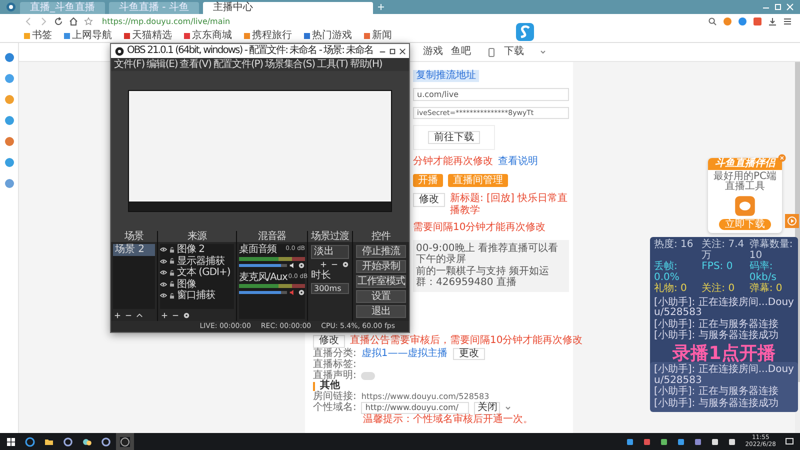  I want to click on menu-item: 配置文件(P), so click(238, 64).